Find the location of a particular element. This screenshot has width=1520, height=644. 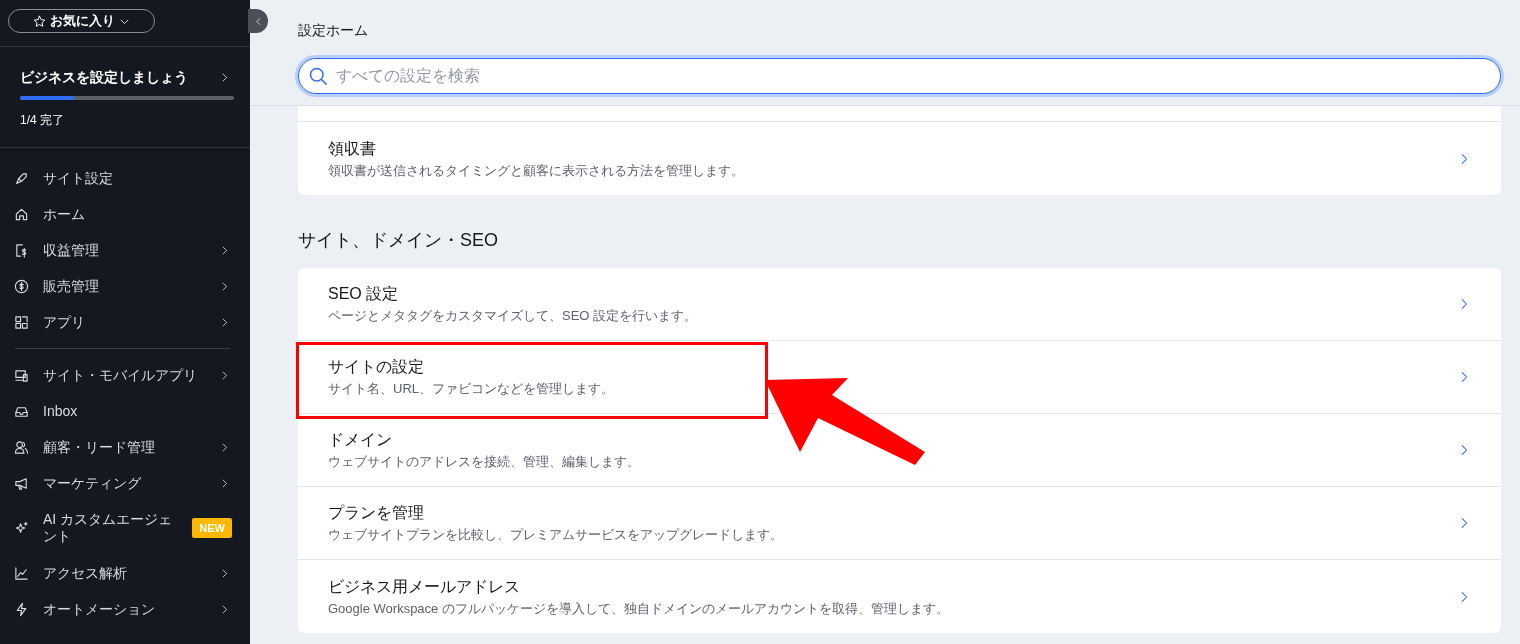

sidebar-item: 販売管理 is located at coordinates (125, 286).